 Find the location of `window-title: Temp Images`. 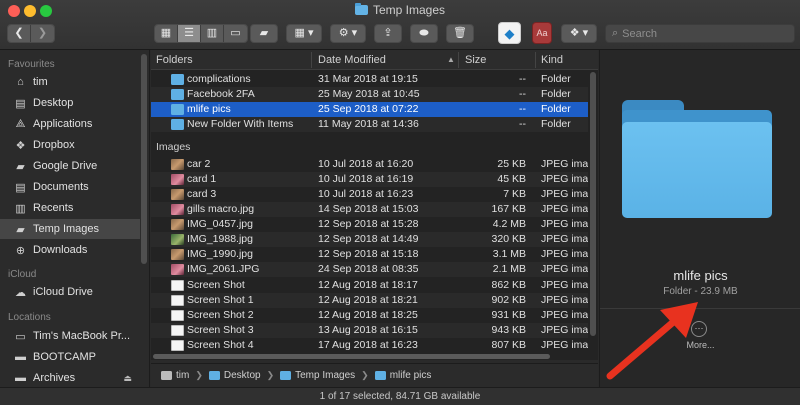

window-title: Temp Images is located at coordinates (400, 10).